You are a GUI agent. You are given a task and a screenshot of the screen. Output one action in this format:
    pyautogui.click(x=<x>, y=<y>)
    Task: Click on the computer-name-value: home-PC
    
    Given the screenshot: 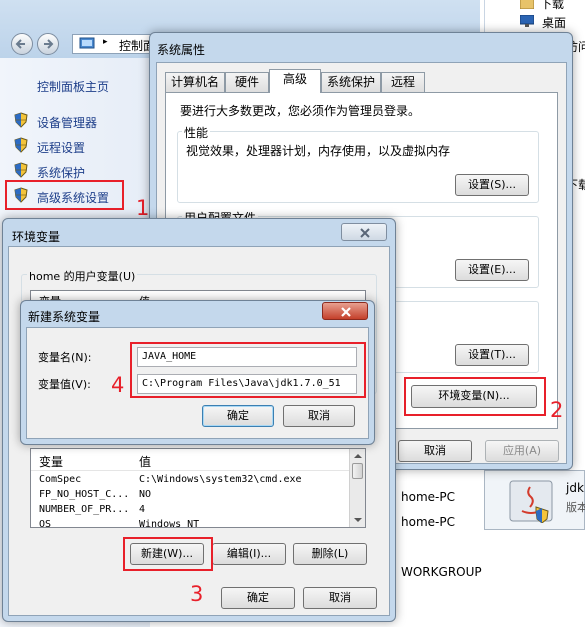 What is the action you would take?
    pyautogui.click(x=428, y=497)
    